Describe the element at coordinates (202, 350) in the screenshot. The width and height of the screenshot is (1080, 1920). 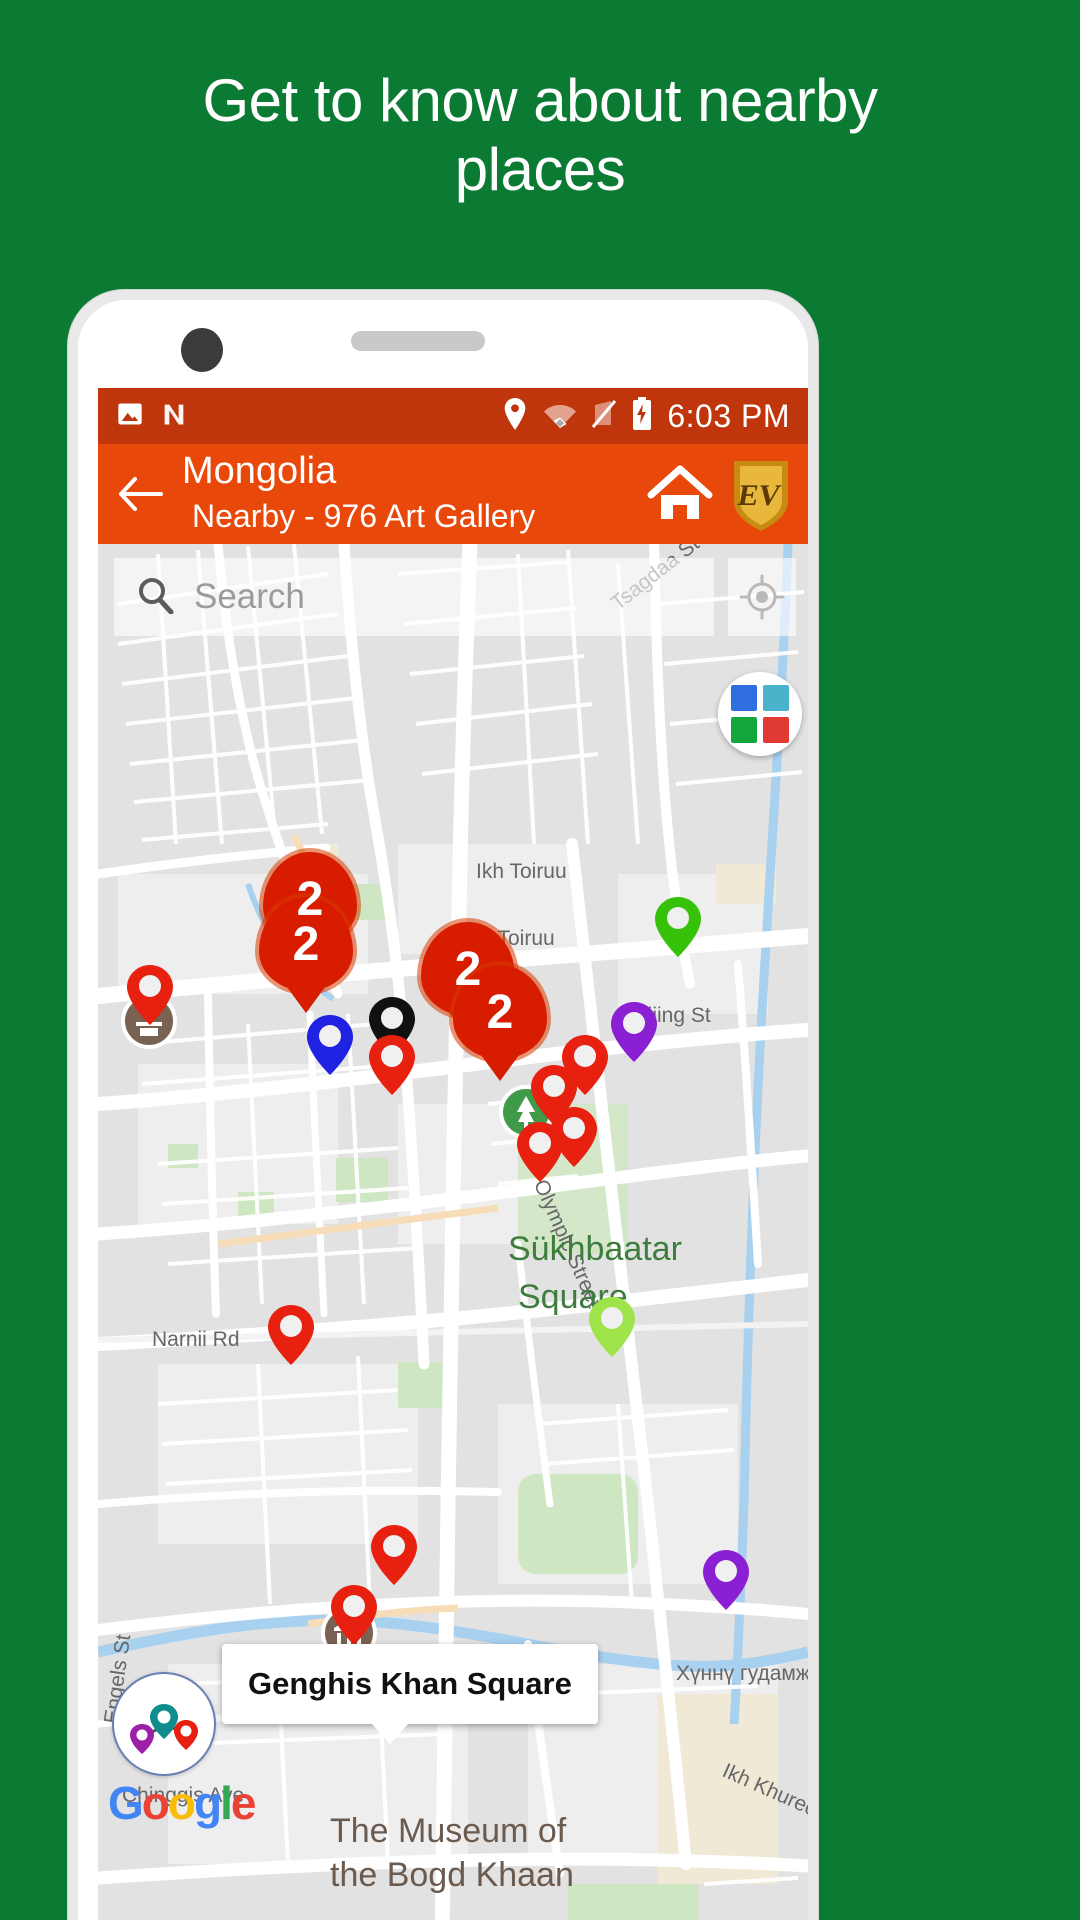
I see `front-camera-icon` at that location.